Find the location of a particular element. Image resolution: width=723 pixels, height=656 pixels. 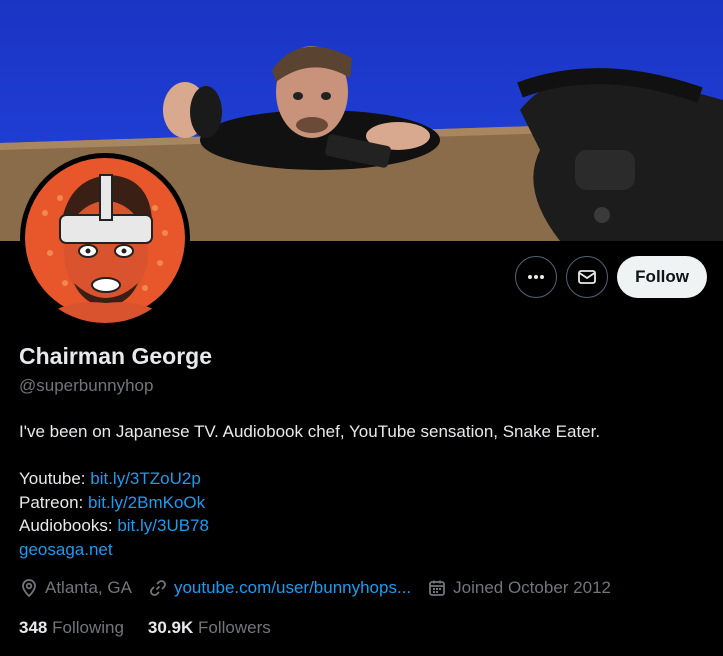

bio-patreon-label: Patreon: is located at coordinates (51, 502).